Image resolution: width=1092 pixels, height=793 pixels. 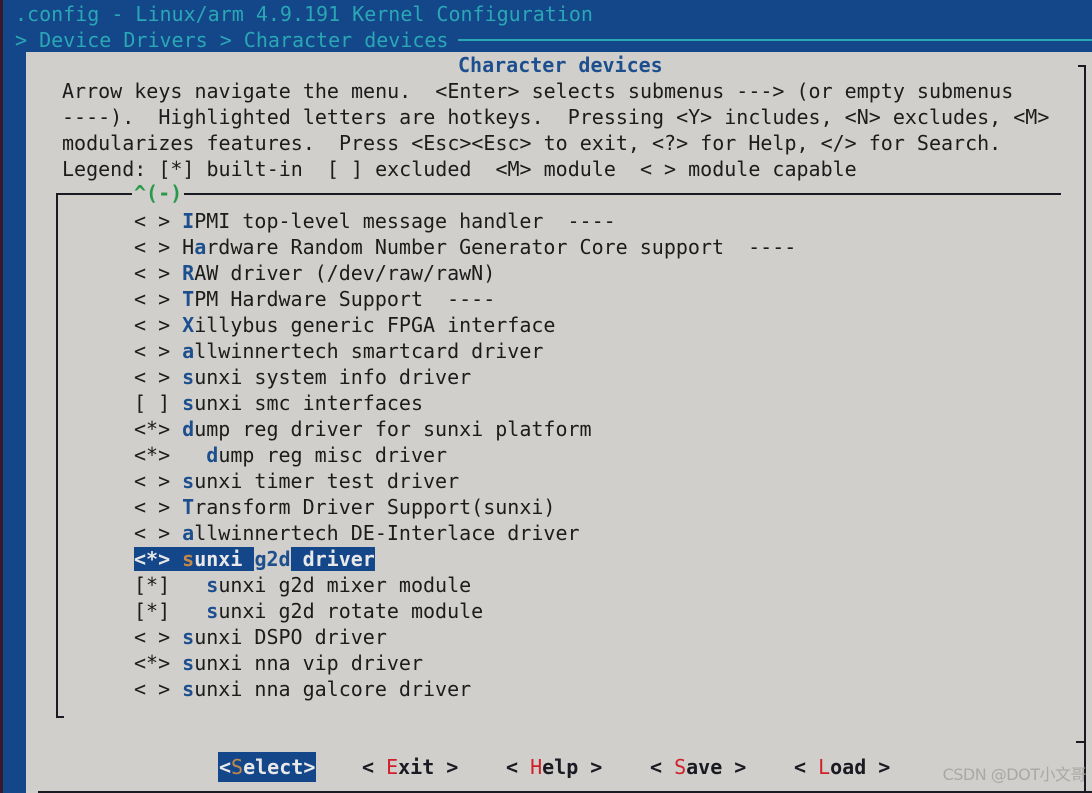 What do you see at coordinates (375, 325) in the screenshot?
I see `item-label: illybus generic FPGA interface` at bounding box center [375, 325].